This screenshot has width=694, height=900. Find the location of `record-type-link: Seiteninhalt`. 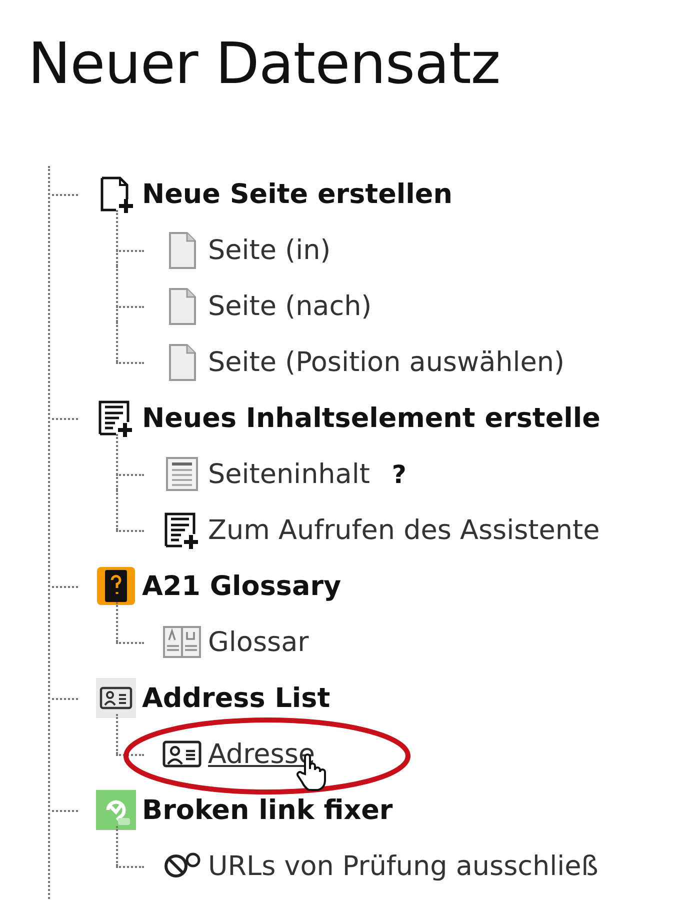

record-type-link: Seiteninhalt is located at coordinates (289, 474).